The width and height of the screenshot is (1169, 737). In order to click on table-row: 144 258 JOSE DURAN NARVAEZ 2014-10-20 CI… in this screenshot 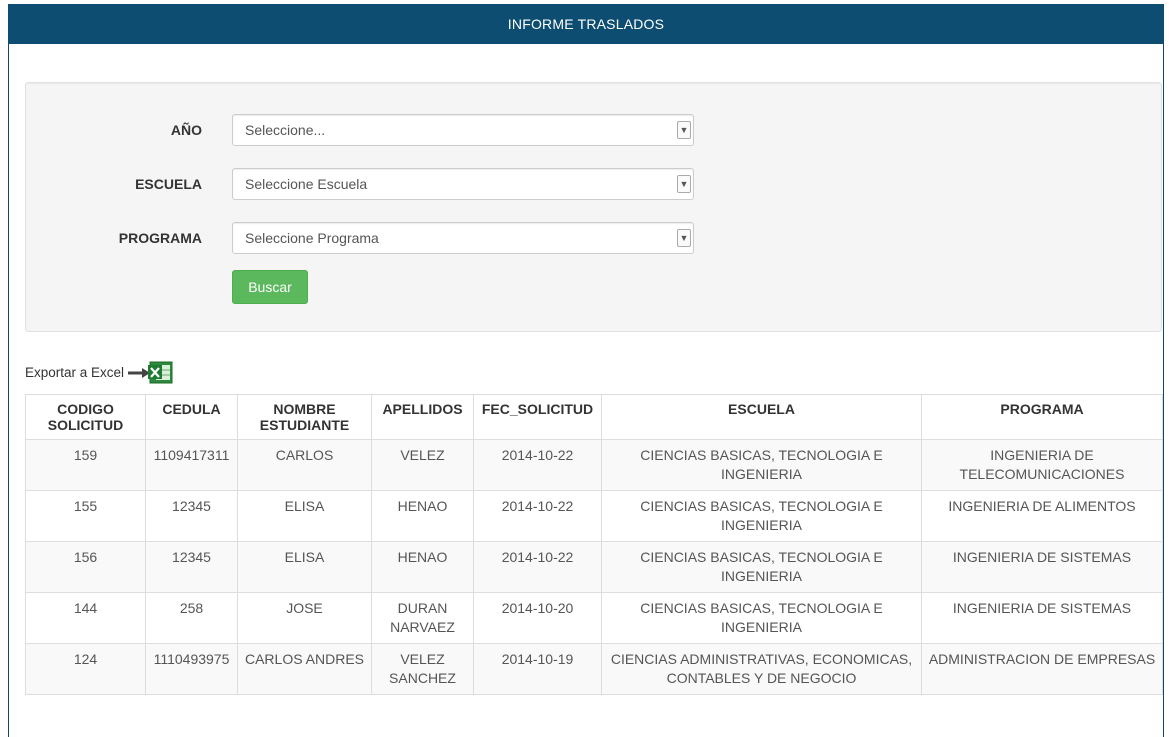, I will do `click(594, 618)`.